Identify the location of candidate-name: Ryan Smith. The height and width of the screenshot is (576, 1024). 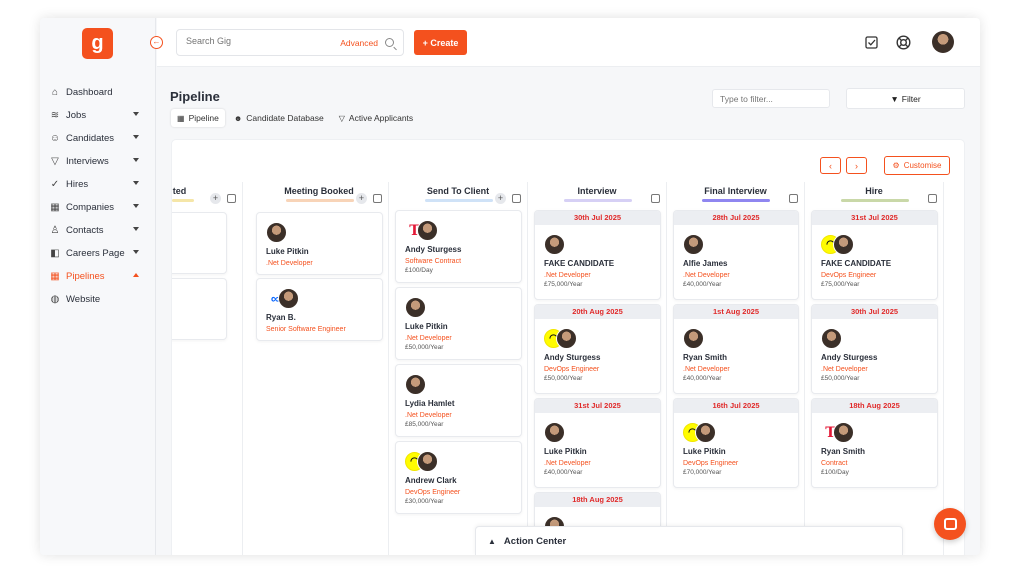
(843, 451).